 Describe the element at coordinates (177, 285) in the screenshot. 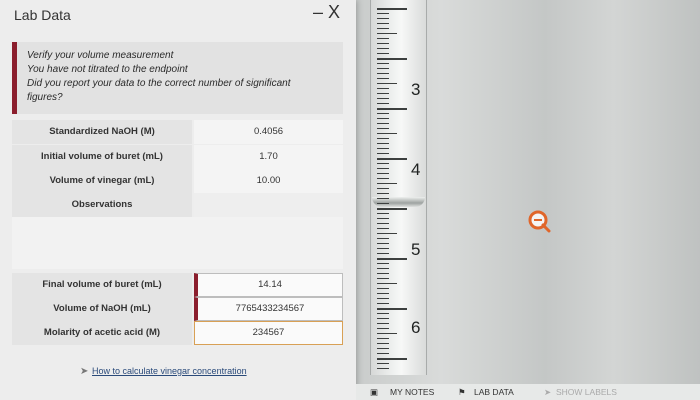

I see `input-row-final-volume: Final volume of buret (mL) 14.14` at that location.